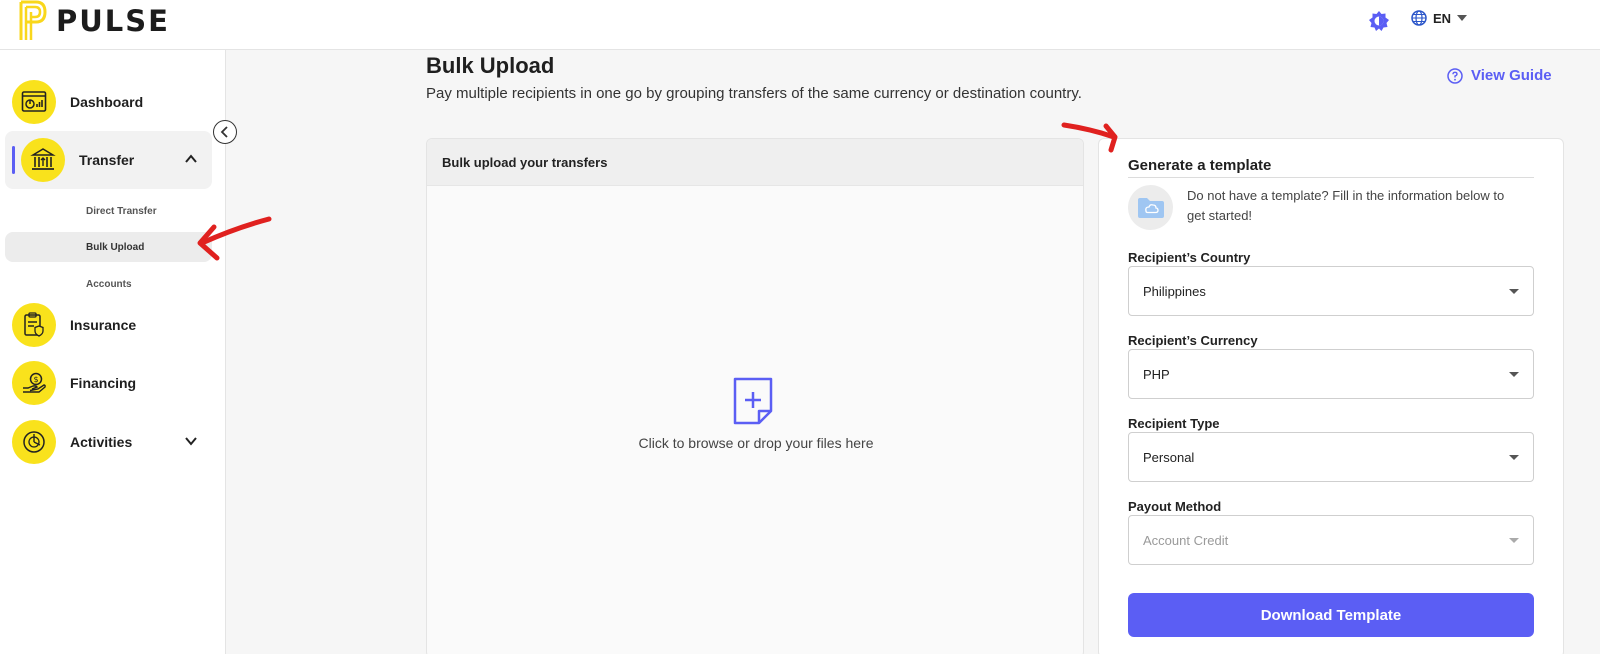 This screenshot has width=1600, height=654. Describe the element at coordinates (1174, 423) in the screenshot. I see `recipient-type-label: Recipient Type` at that location.